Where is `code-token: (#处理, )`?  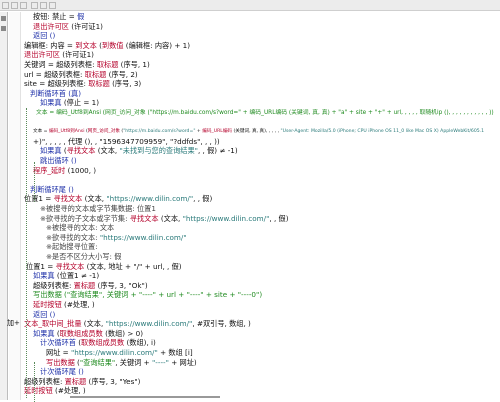
code-token: (#处理, ) is located at coordinates (69, 391).